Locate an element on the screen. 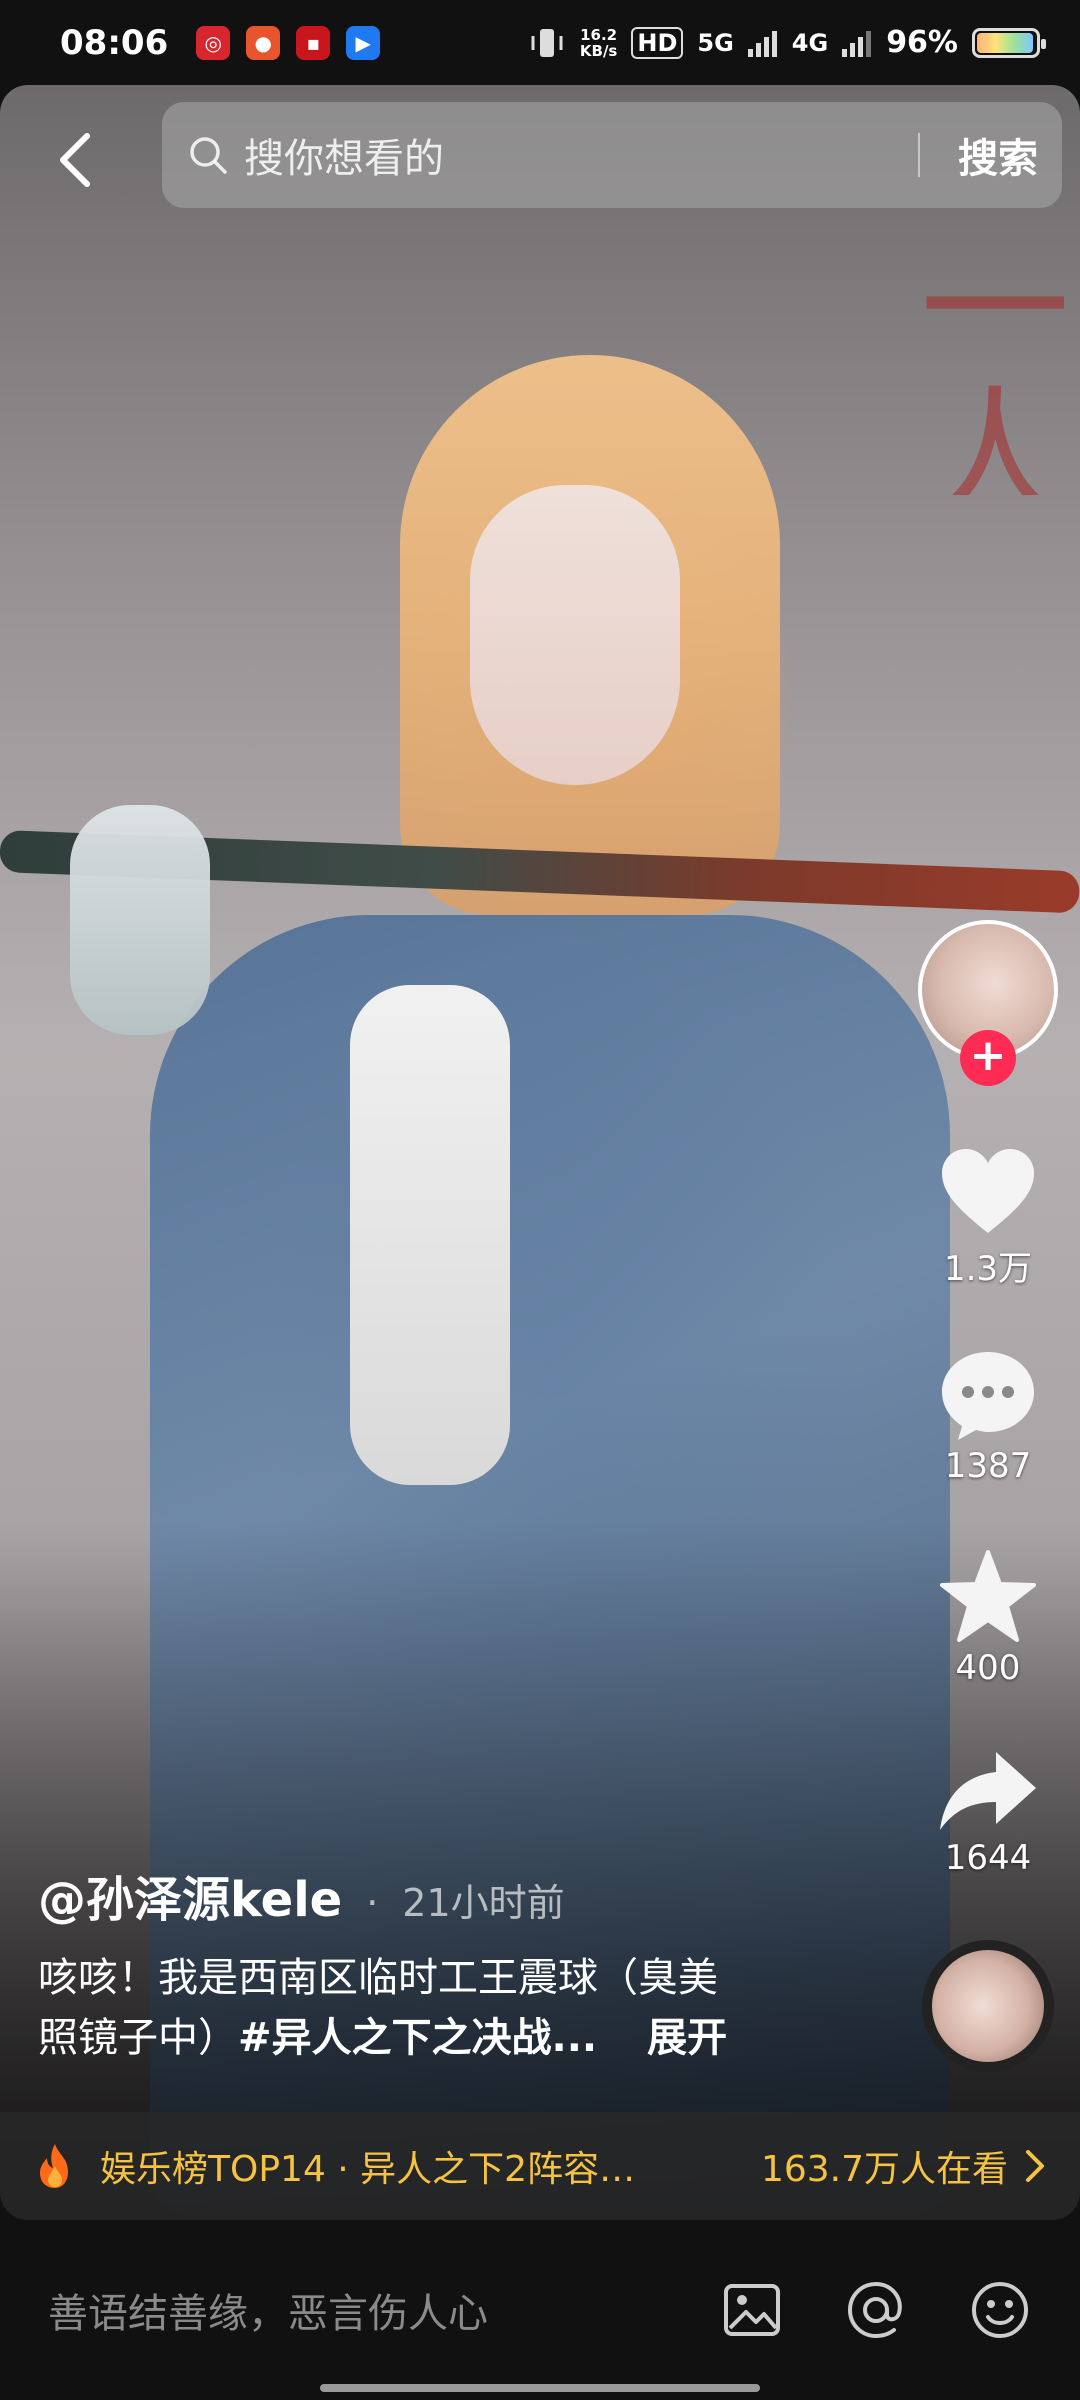 The height and width of the screenshot is (2400, 1080). author-name: @孙泽源kele is located at coordinates (190, 1895).